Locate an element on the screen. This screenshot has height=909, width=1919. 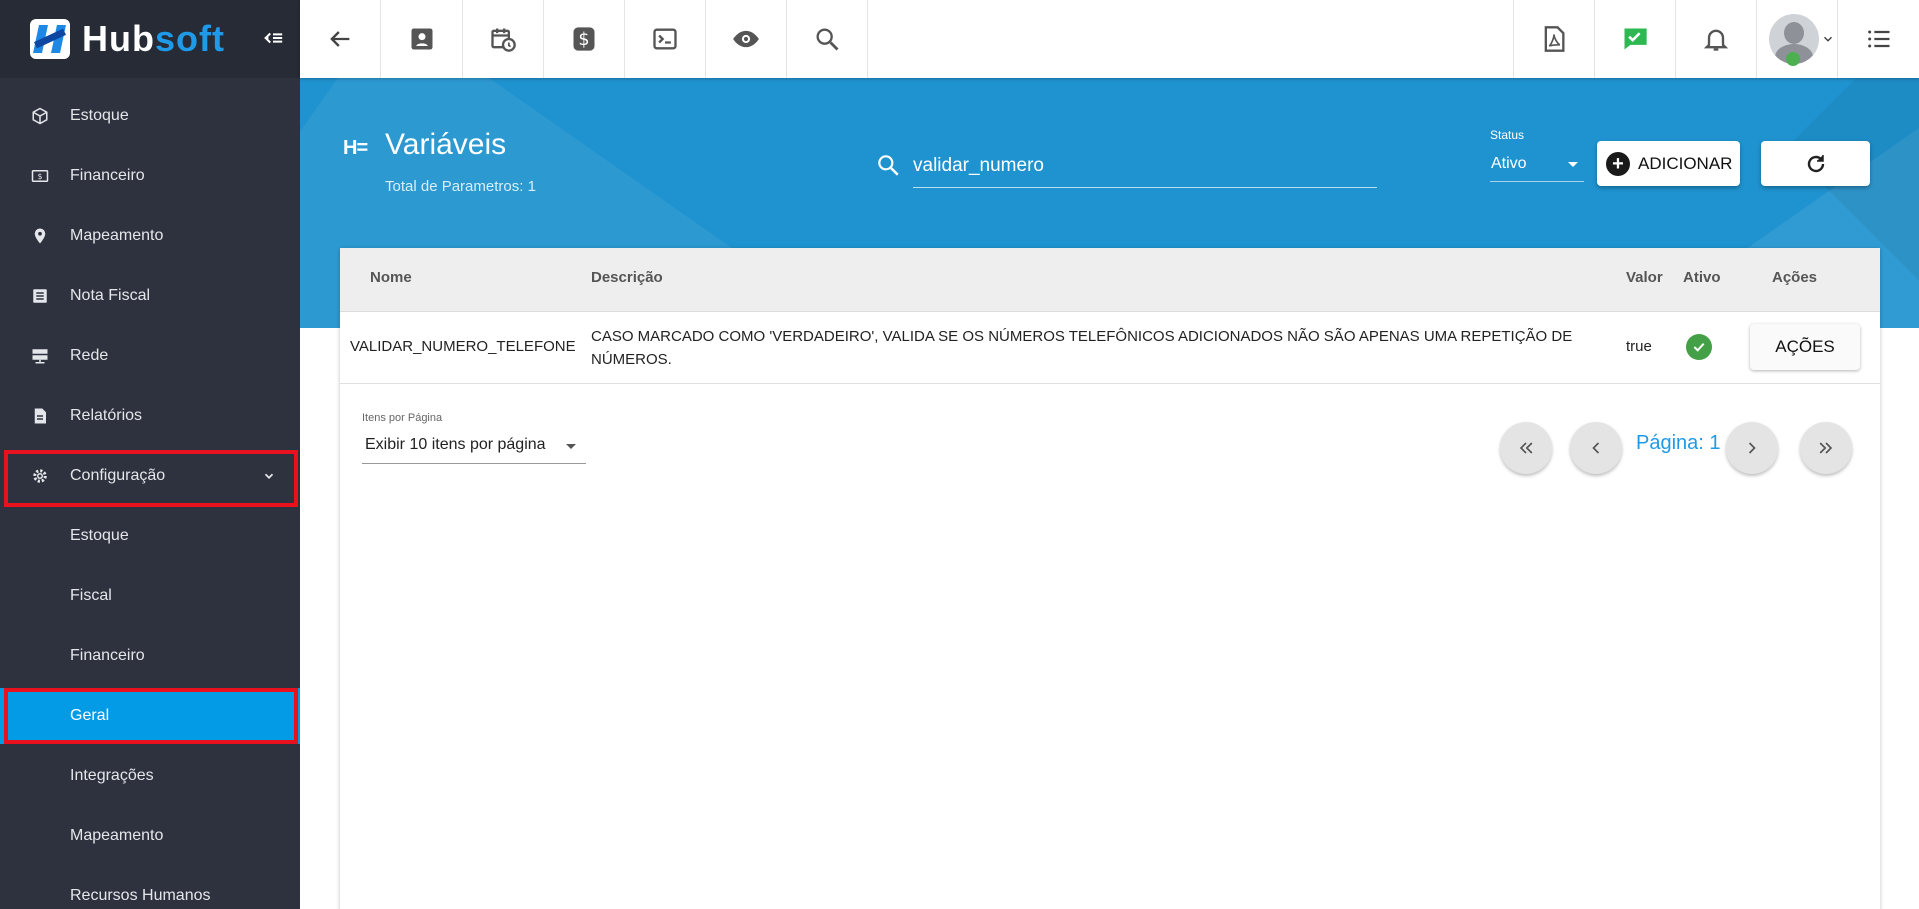
sidebar-item-relatorios: Relatórios is located at coordinates (150, 416).